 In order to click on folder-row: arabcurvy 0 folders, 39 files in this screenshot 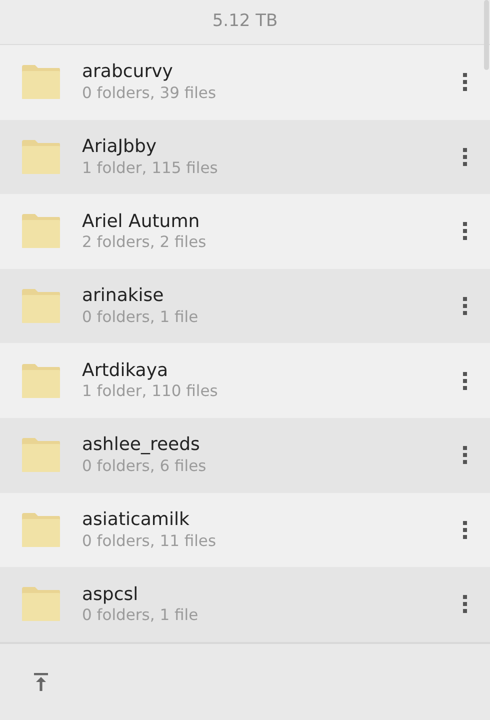, I will do `click(245, 82)`.